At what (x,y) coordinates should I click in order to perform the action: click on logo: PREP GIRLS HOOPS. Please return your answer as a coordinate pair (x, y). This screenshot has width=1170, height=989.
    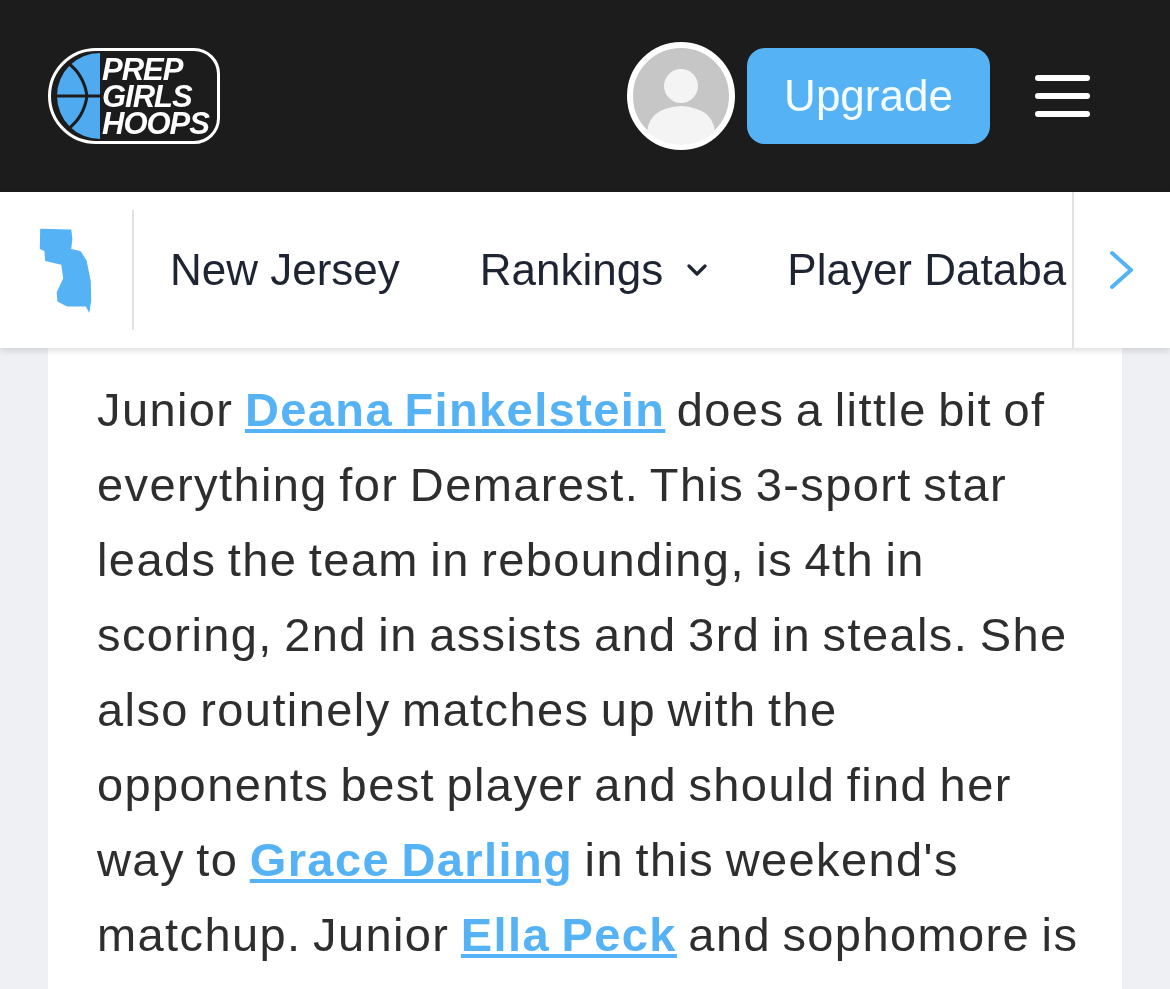
    Looking at the image, I should click on (134, 96).